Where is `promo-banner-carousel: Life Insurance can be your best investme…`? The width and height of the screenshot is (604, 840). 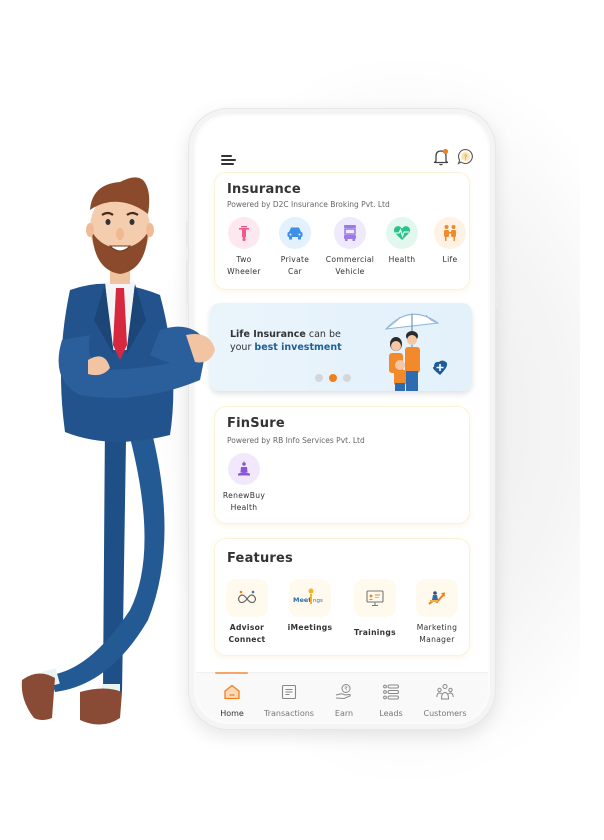 promo-banner-carousel: Life Insurance can be your best investme… is located at coordinates (341, 347).